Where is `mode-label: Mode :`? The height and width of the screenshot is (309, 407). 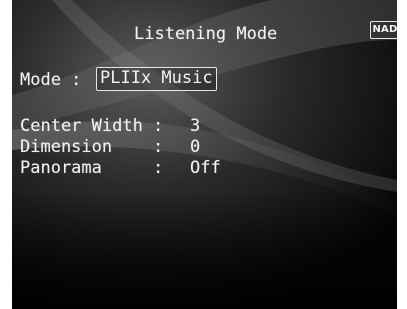
mode-label: Mode : is located at coordinates (51, 80).